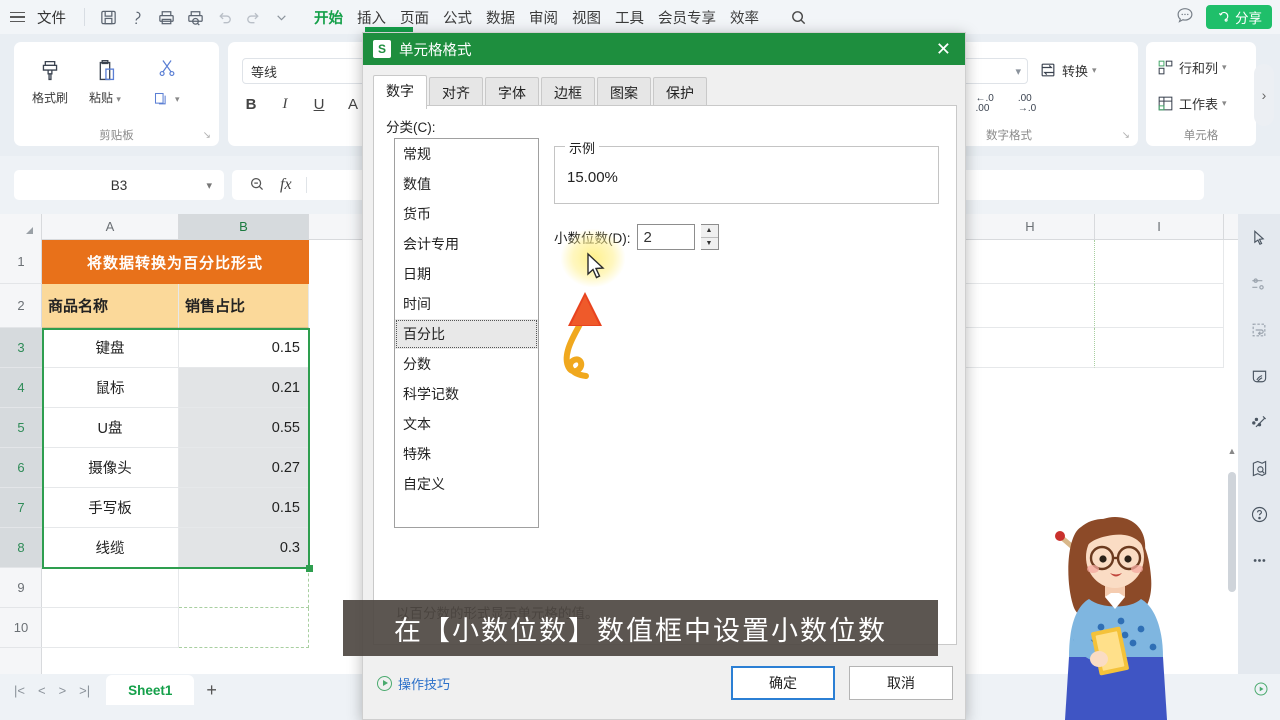 The width and height of the screenshot is (1280, 720). What do you see at coordinates (42, 690) in the screenshot?
I see `prev-sheet-button: <` at bounding box center [42, 690].